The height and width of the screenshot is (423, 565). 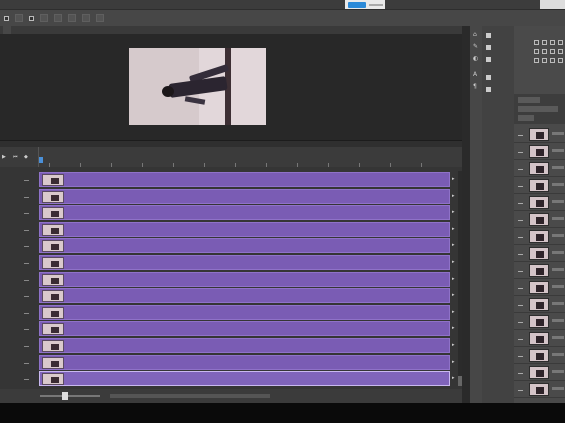 What do you see at coordinates (529, 100) in the screenshot?
I see `layer-filter` at bounding box center [529, 100].